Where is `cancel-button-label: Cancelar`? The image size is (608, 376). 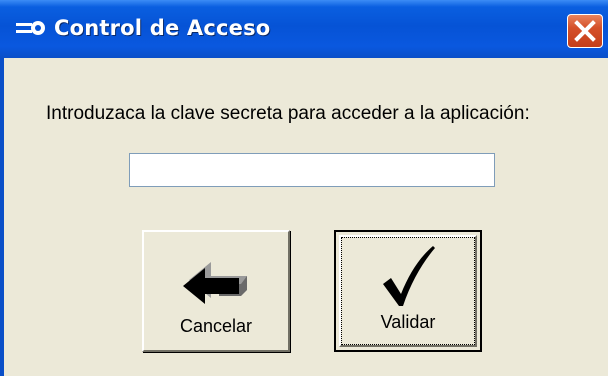
cancel-button-label: Cancelar is located at coordinates (216, 326).